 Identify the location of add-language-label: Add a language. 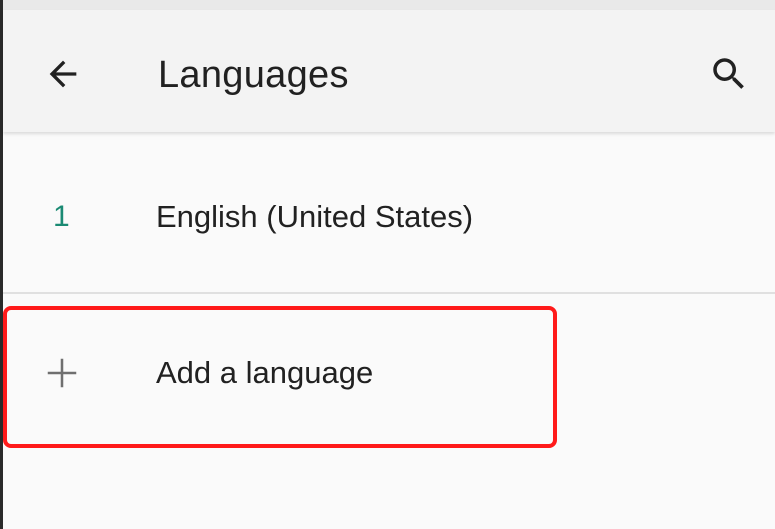
(265, 372).